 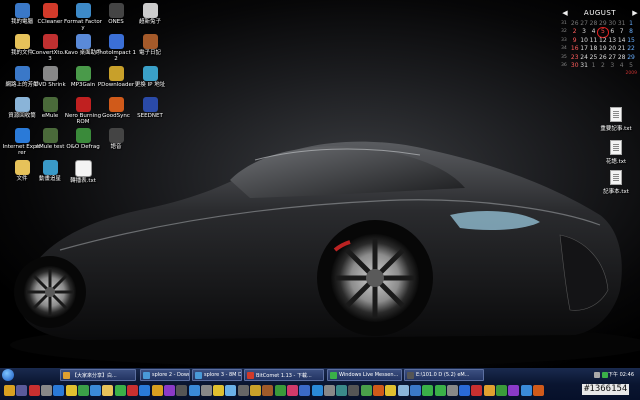 I want to click on disk-icon, so click(x=243, y=390).